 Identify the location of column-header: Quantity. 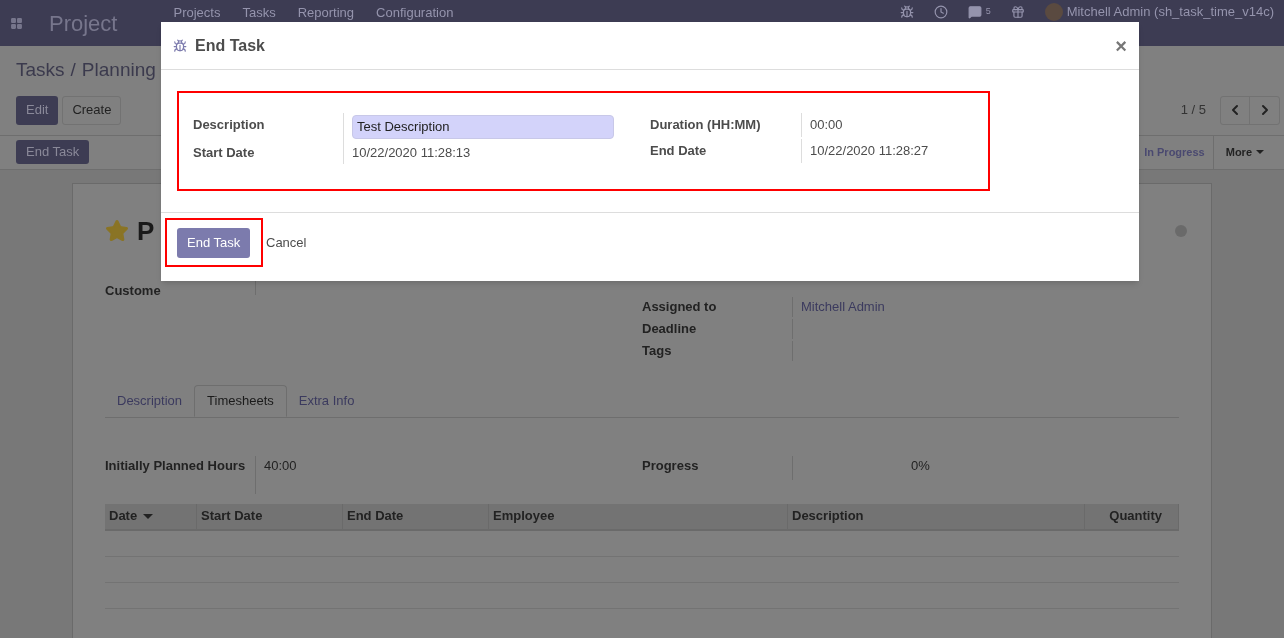
(1132, 516).